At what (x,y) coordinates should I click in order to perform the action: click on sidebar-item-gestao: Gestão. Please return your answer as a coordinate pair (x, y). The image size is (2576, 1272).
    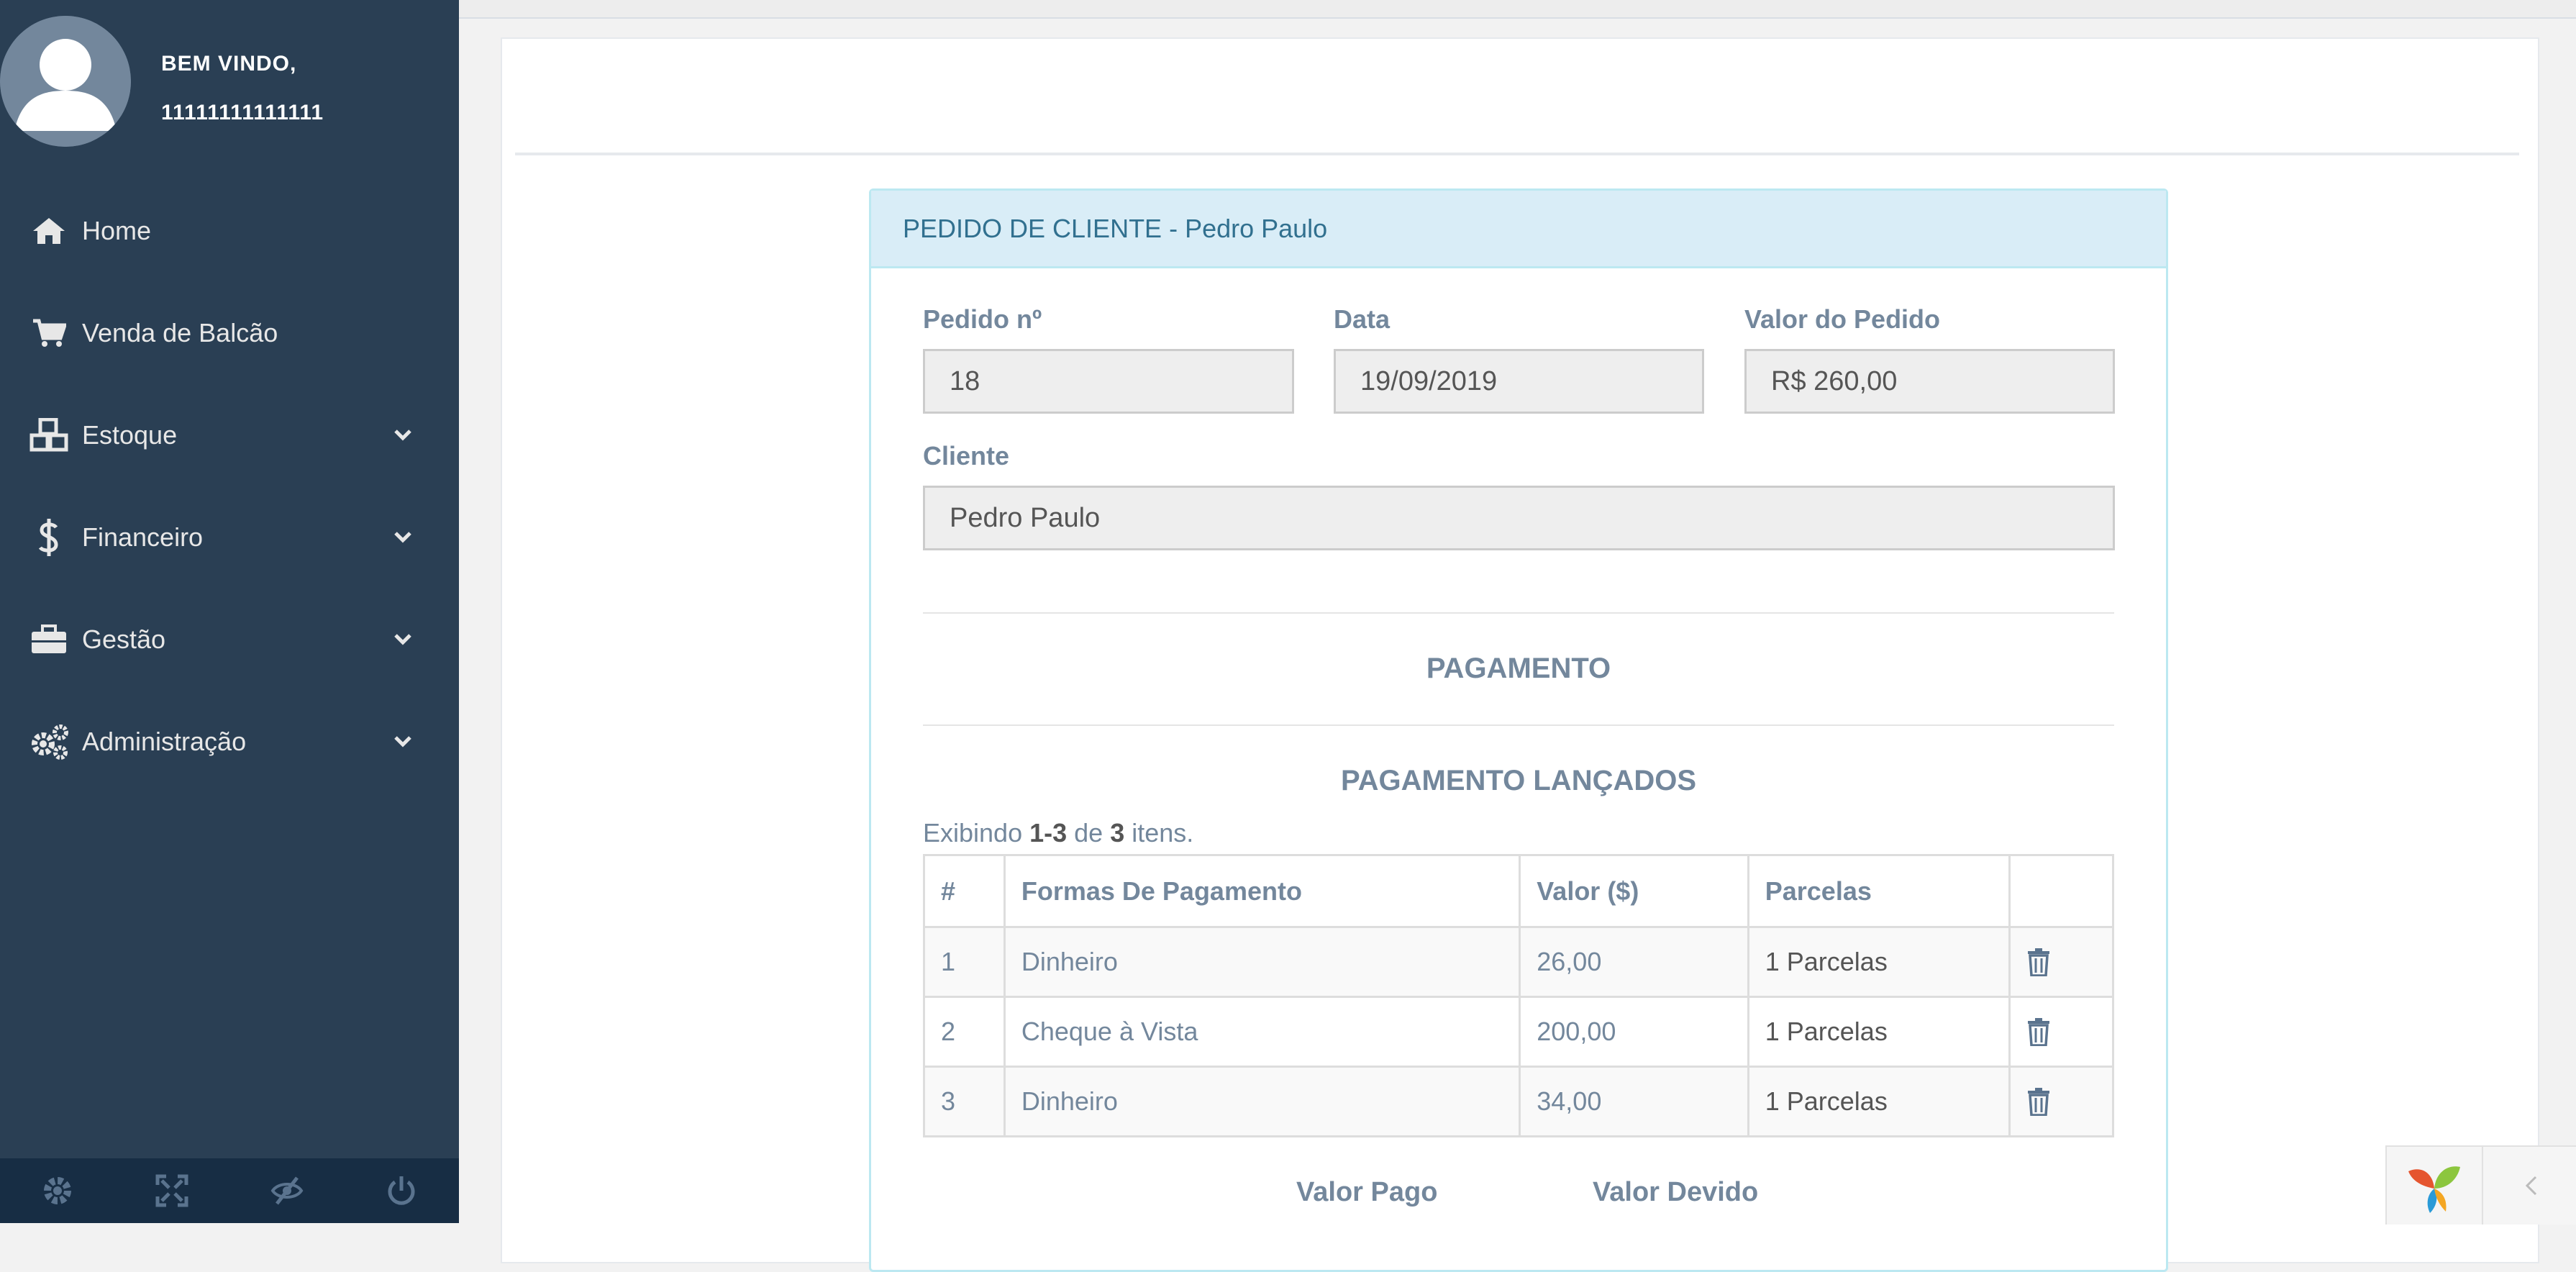
    Looking at the image, I should click on (229, 640).